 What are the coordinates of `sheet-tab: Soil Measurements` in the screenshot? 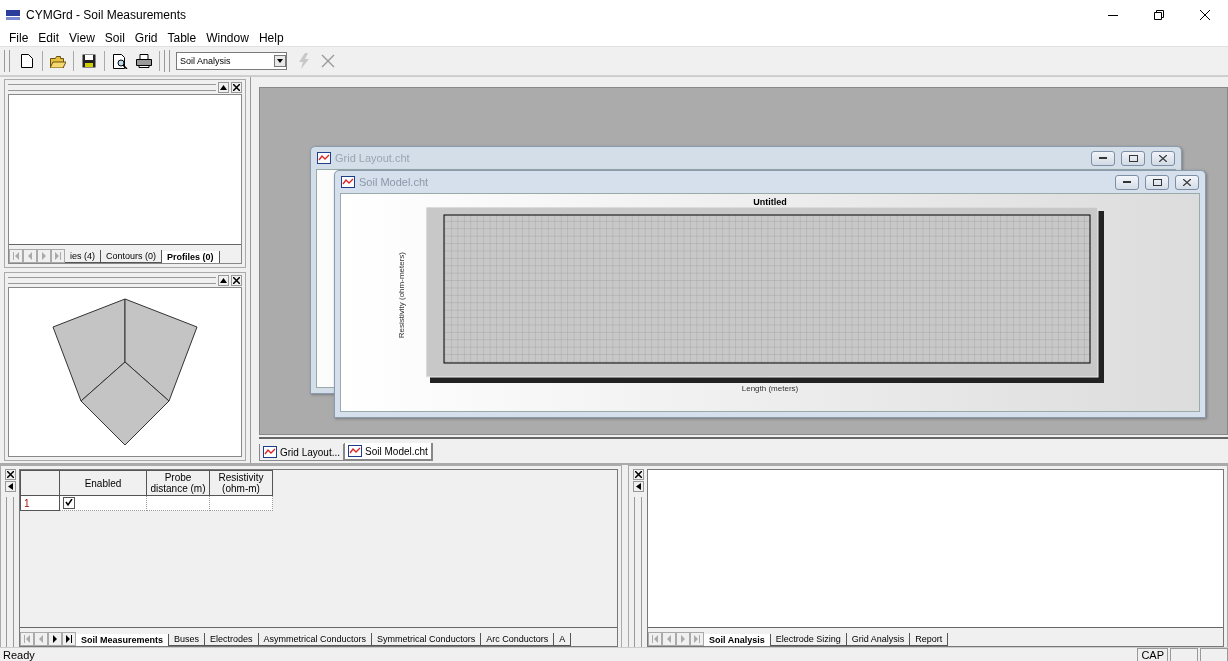 It's located at (123, 640).